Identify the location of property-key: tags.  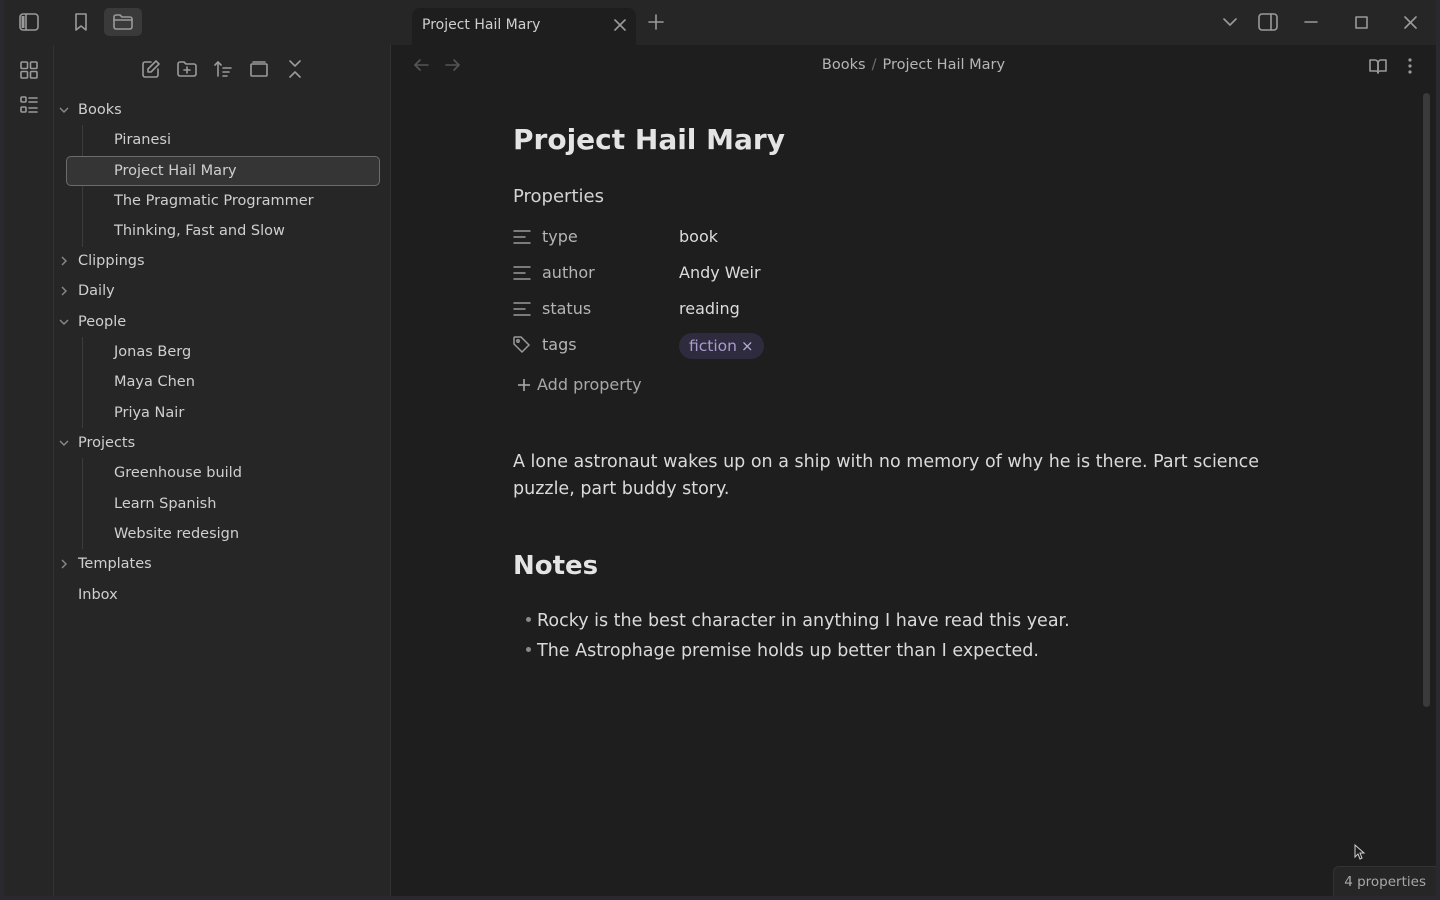
(559, 344).